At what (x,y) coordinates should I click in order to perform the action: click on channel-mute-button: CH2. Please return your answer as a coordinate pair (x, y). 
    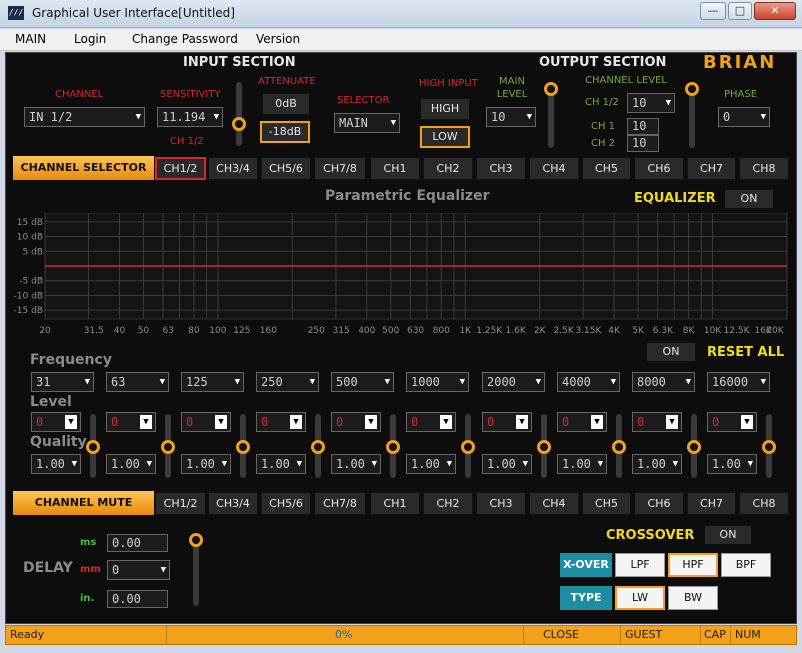
    Looking at the image, I should click on (448, 503).